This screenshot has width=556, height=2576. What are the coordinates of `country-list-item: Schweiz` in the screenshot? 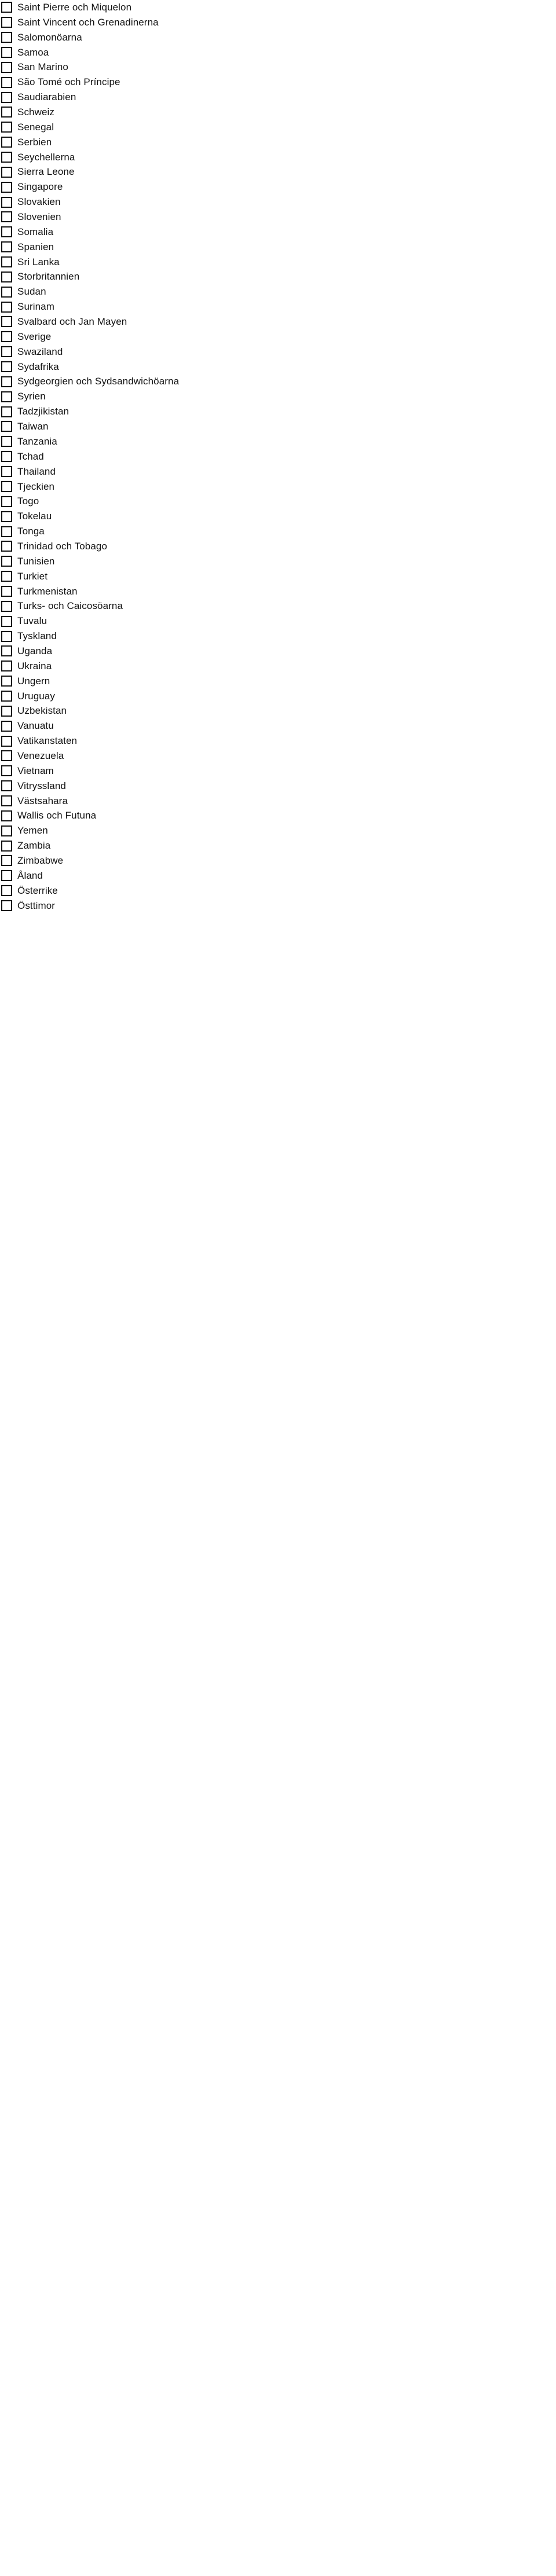 It's located at (278, 113).